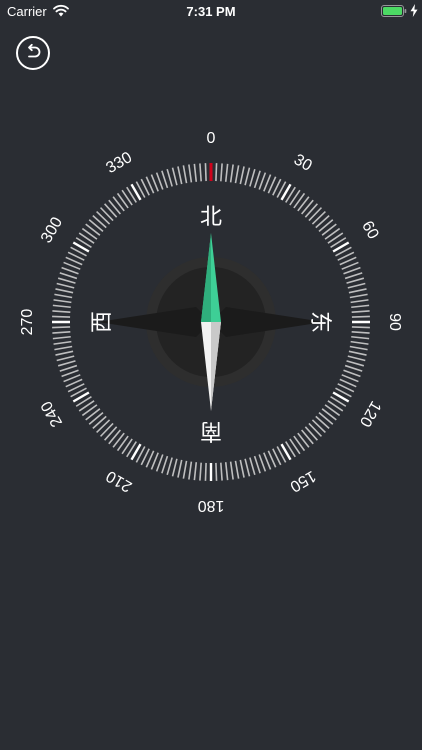 The width and height of the screenshot is (422, 750). Describe the element at coordinates (414, 10) in the screenshot. I see `charging-icon` at that location.